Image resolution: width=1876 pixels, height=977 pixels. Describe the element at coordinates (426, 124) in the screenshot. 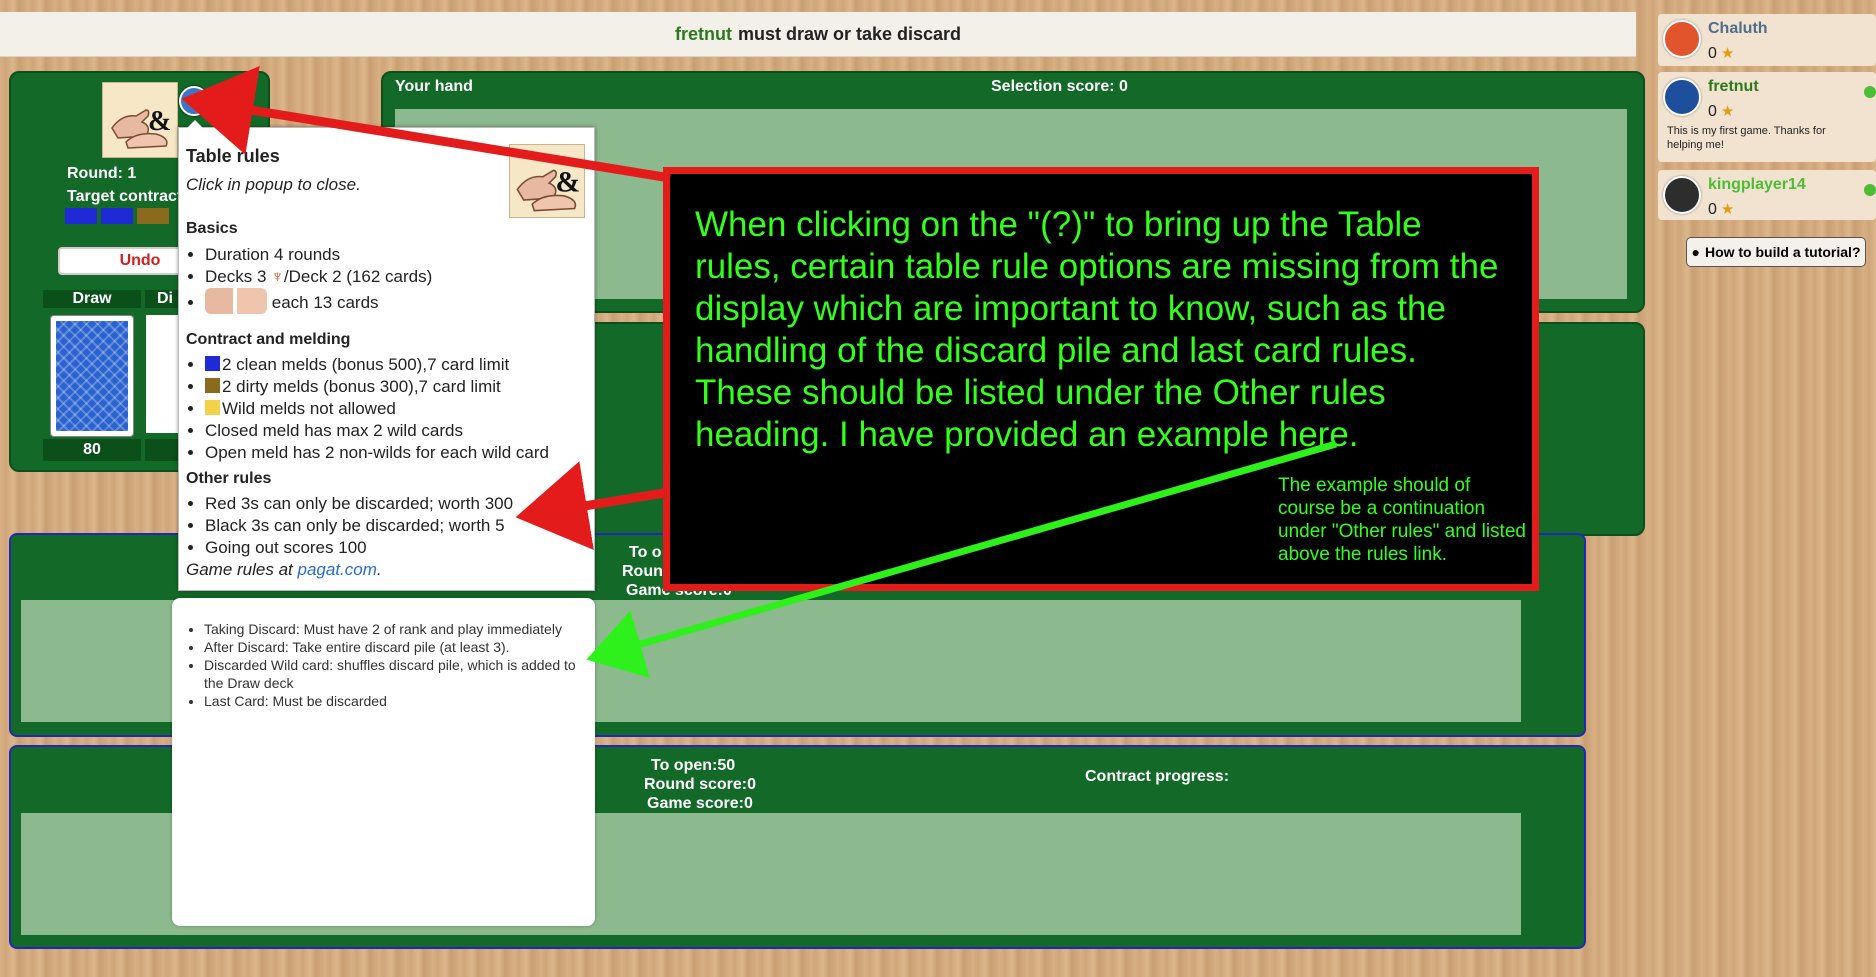

I see `arrow-to-help-icon` at that location.